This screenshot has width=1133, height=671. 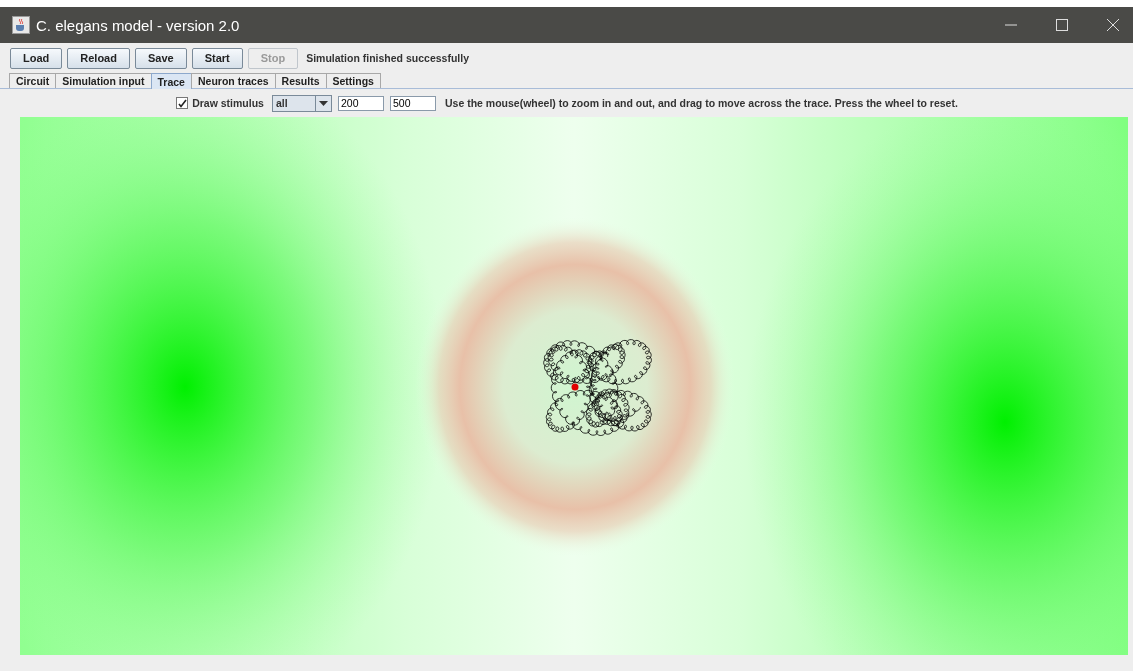 What do you see at coordinates (300, 80) in the screenshot?
I see `tab: Results` at bounding box center [300, 80].